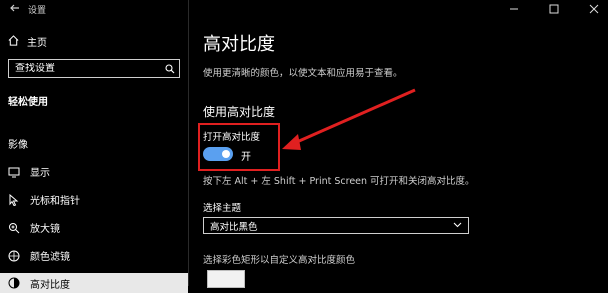  I want to click on theme-dropdown: 高对比黑色, so click(336, 225).